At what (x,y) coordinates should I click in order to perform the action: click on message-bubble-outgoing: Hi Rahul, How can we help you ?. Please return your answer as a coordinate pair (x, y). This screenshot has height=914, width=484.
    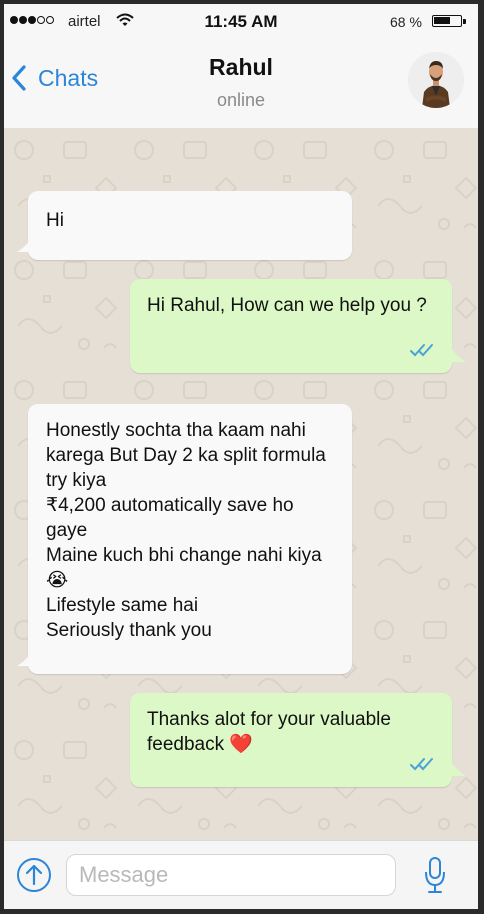
    Looking at the image, I should click on (291, 326).